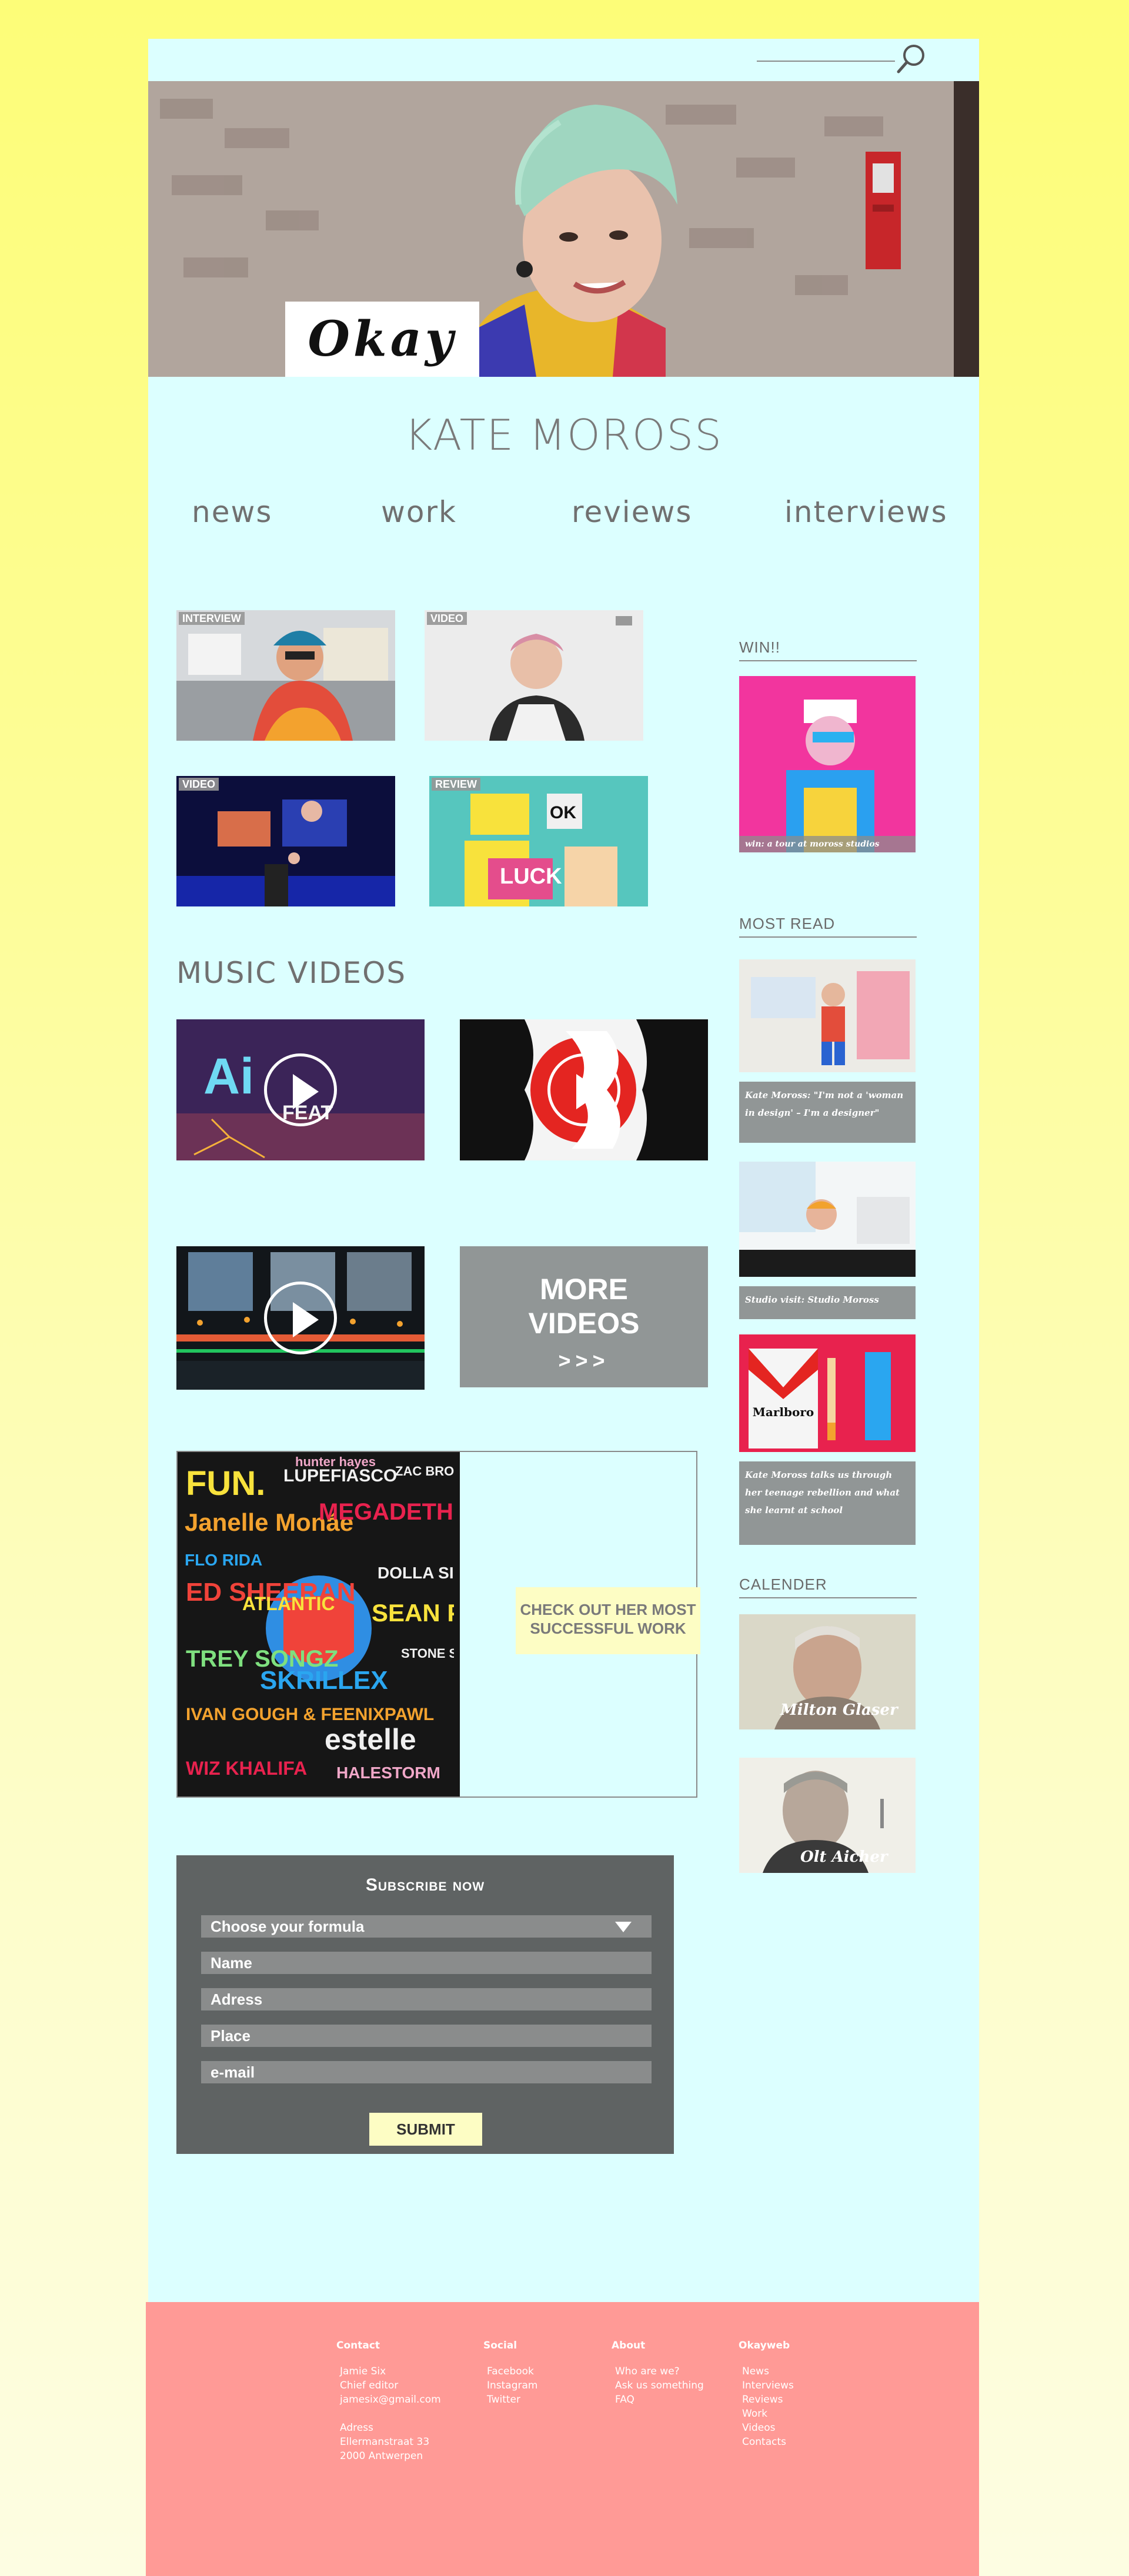 The width and height of the screenshot is (1129, 2576). Describe the element at coordinates (425, 1885) in the screenshot. I see `subscribe-title: Subscribe now` at that location.